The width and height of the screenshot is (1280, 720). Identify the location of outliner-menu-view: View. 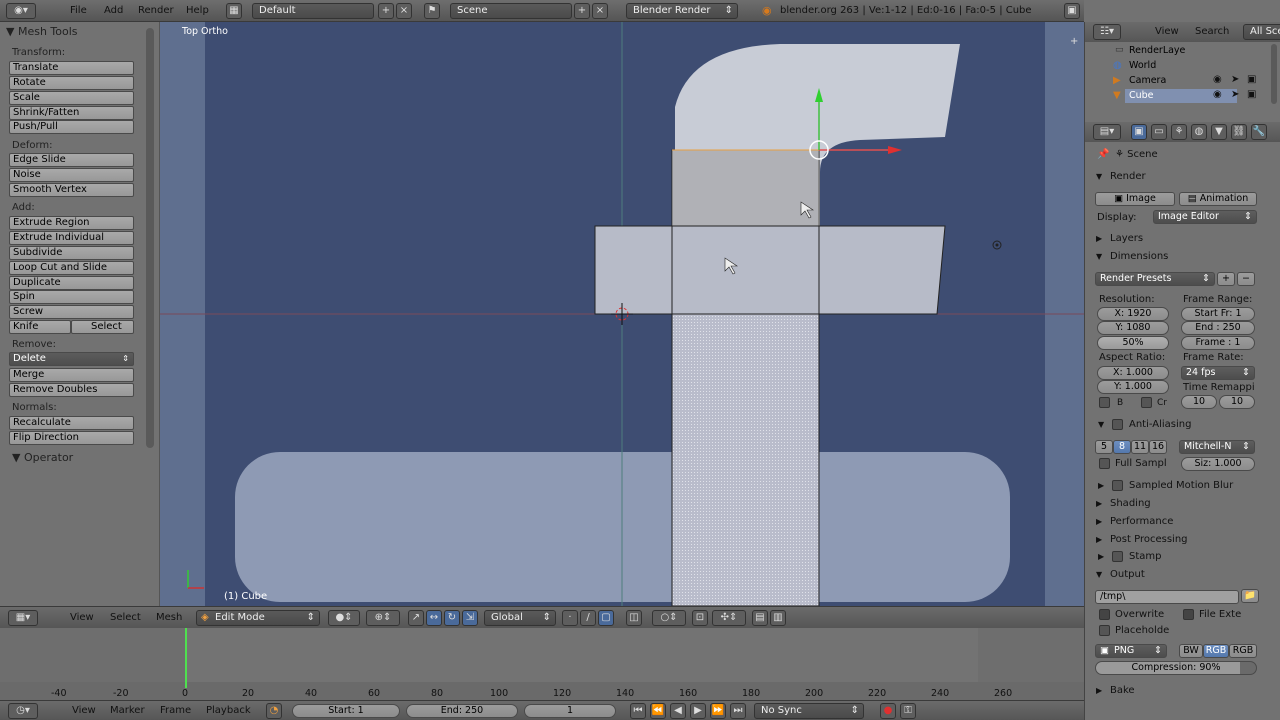
(1167, 31).